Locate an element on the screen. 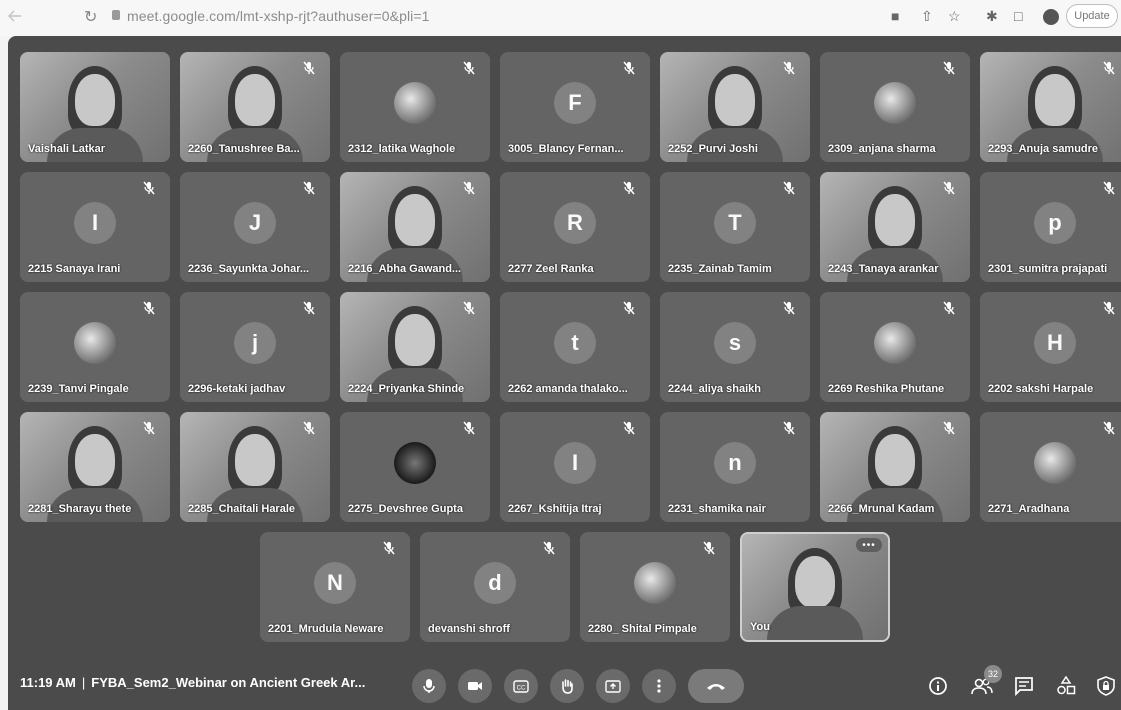 The width and height of the screenshot is (1121, 710). raise-hand-button is located at coordinates (567, 686).